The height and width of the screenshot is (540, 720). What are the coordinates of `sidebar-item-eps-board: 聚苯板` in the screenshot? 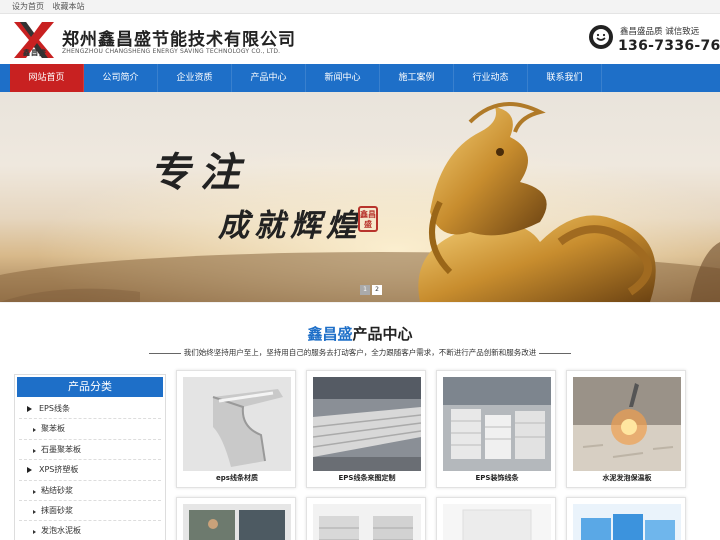 It's located at (90, 429).